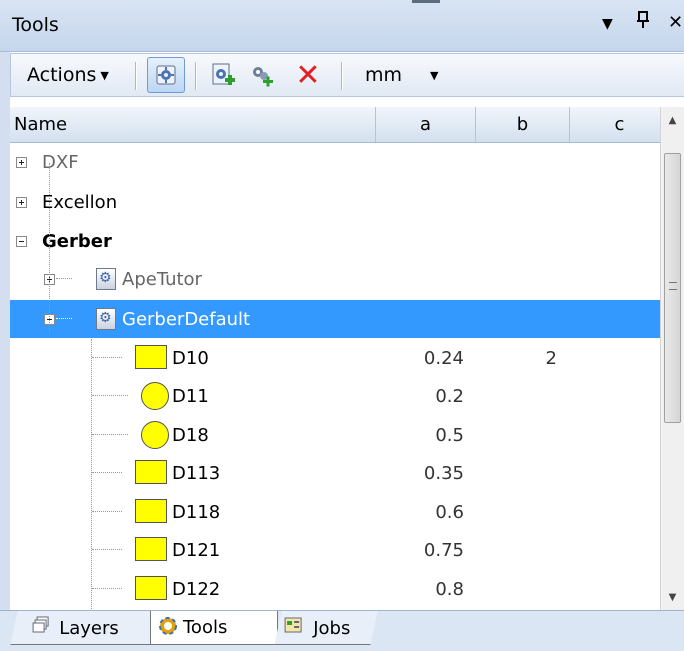  Describe the element at coordinates (60, 162) in the screenshot. I see `tree-item-label: DXF` at that location.